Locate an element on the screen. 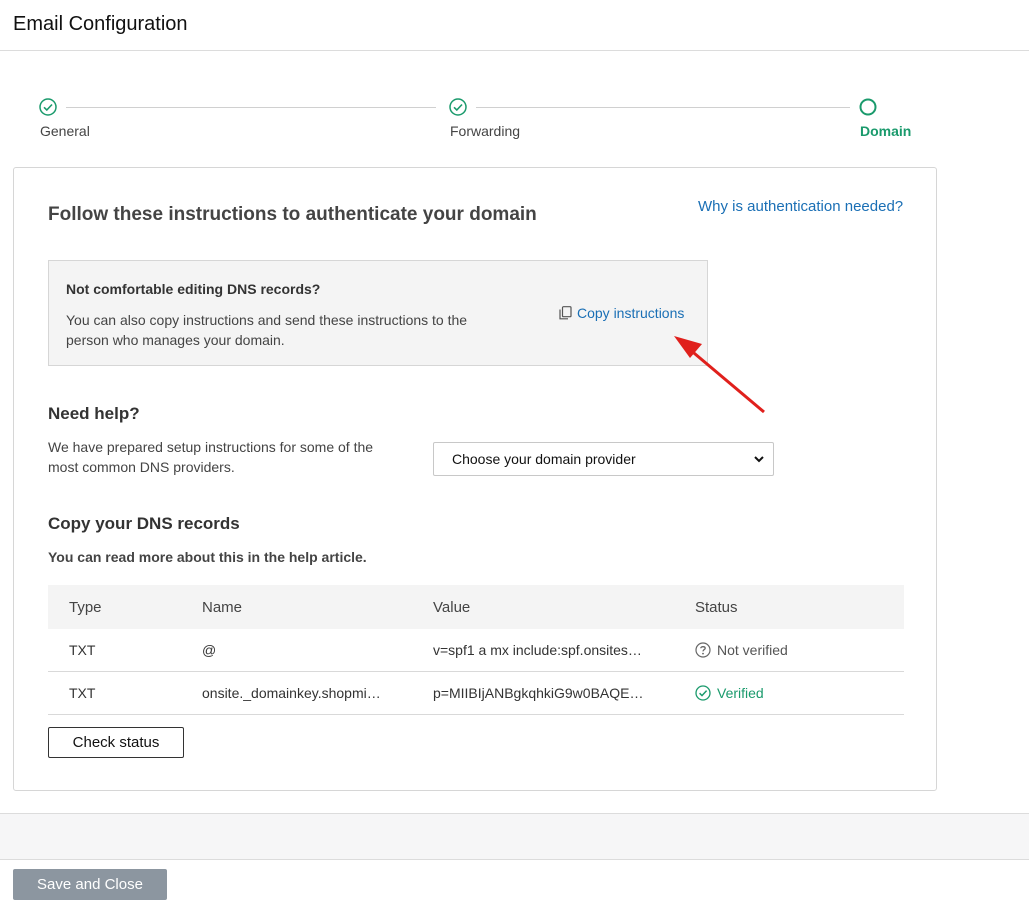  save-and-close-button: Save and Close is located at coordinates (90, 884).